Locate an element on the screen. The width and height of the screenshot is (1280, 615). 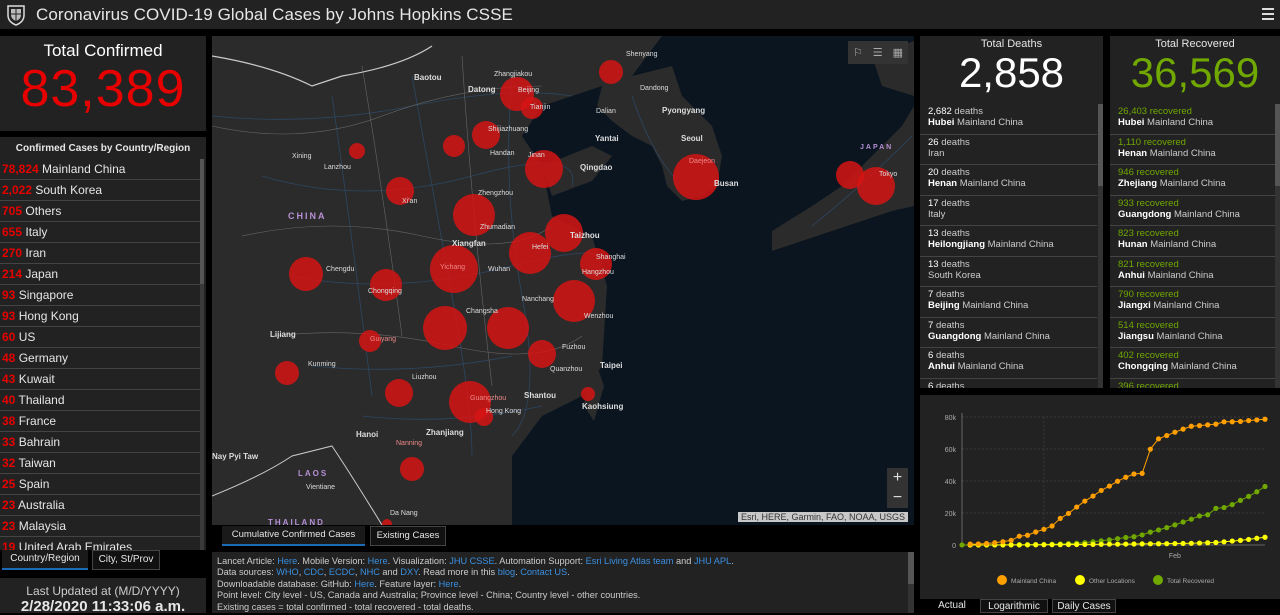
tab-country-region: Country/Region is located at coordinates (45, 560).